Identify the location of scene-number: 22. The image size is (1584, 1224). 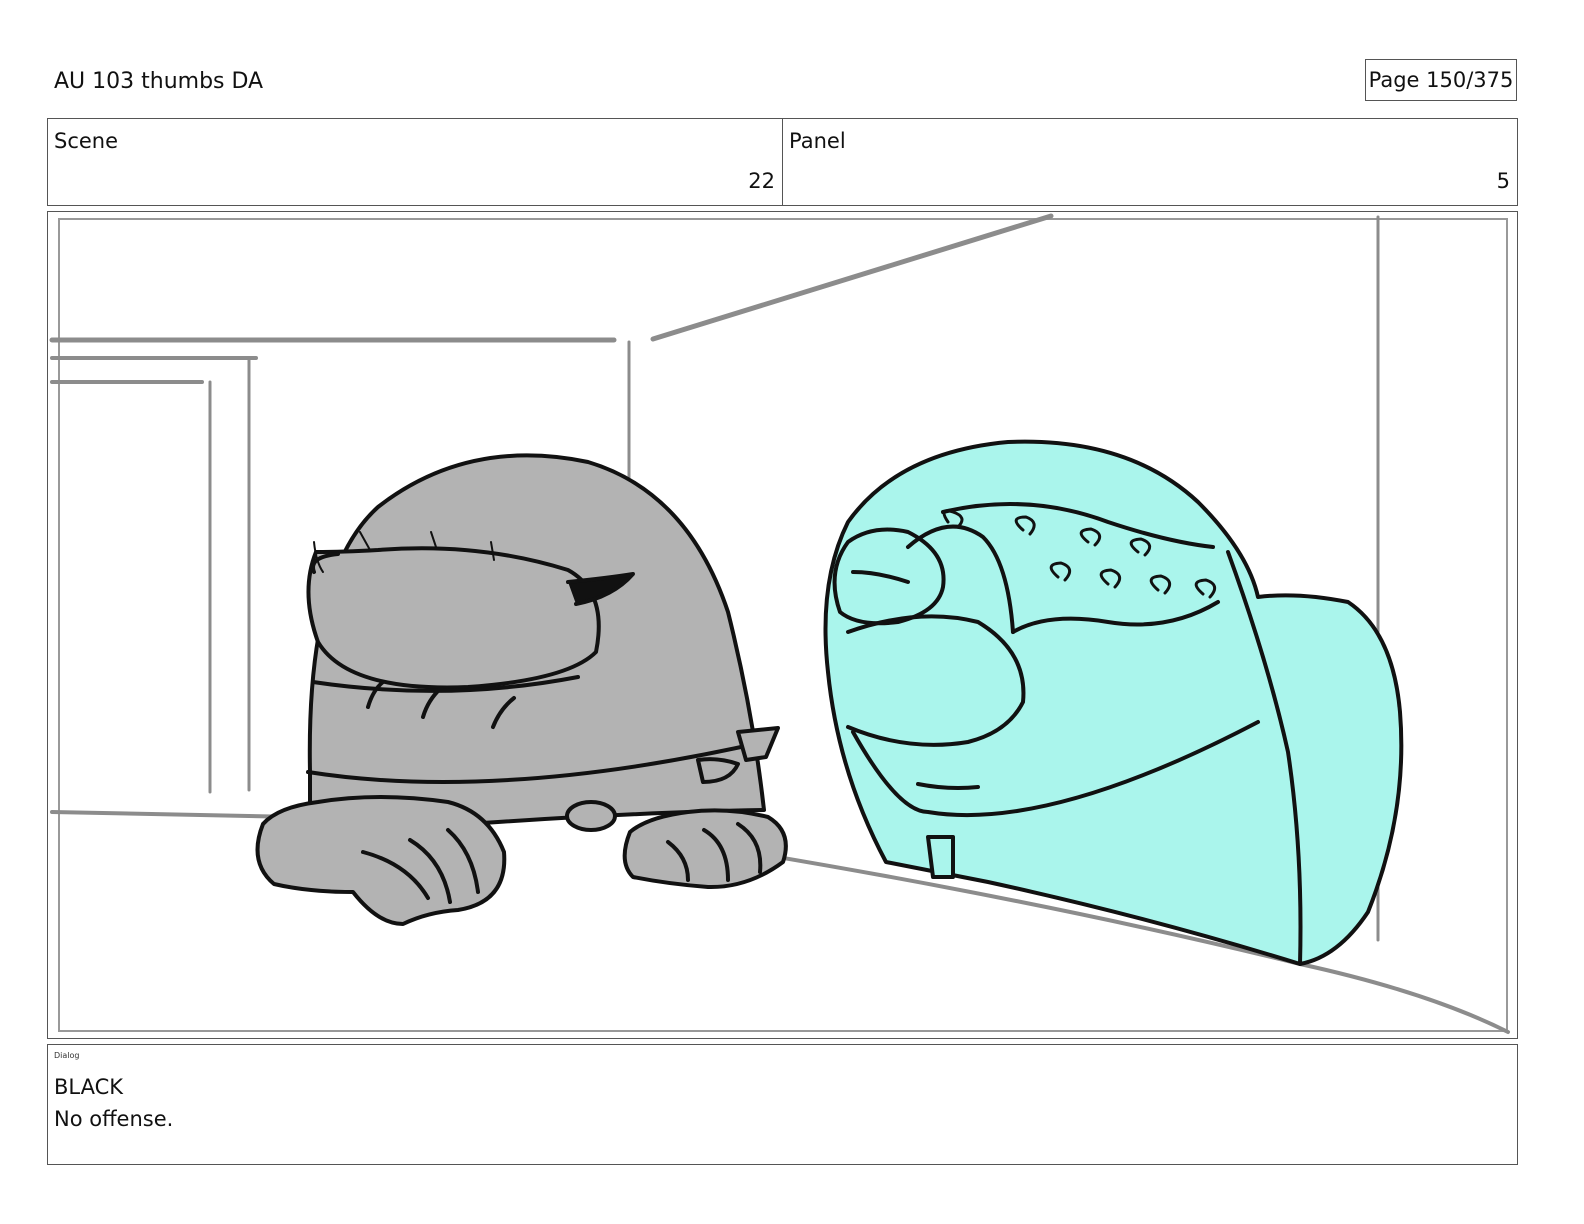
(761, 181).